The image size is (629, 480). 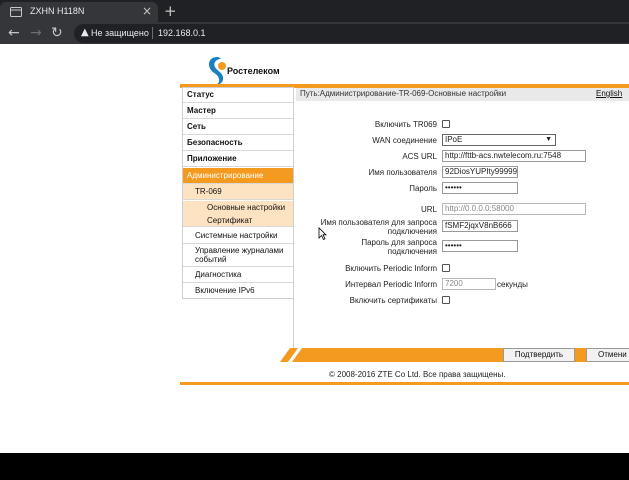 What do you see at coordinates (293, 219) in the screenshot?
I see `sidebar-divider` at bounding box center [293, 219].